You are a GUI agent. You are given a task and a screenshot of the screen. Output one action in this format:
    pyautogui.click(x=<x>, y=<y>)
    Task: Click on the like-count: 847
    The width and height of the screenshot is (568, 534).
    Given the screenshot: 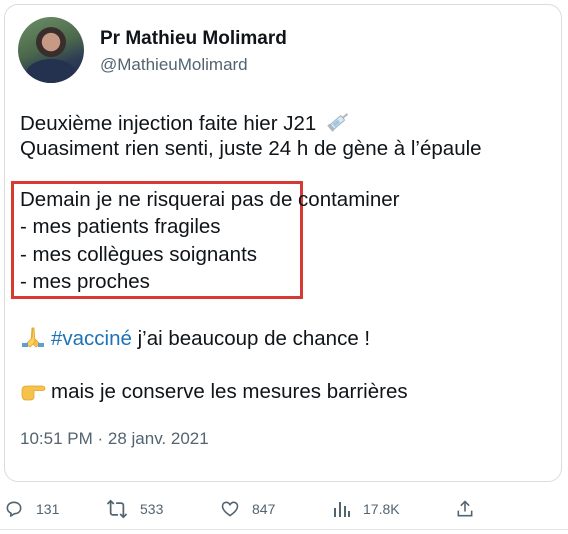 What is the action you would take?
    pyautogui.click(x=264, y=509)
    